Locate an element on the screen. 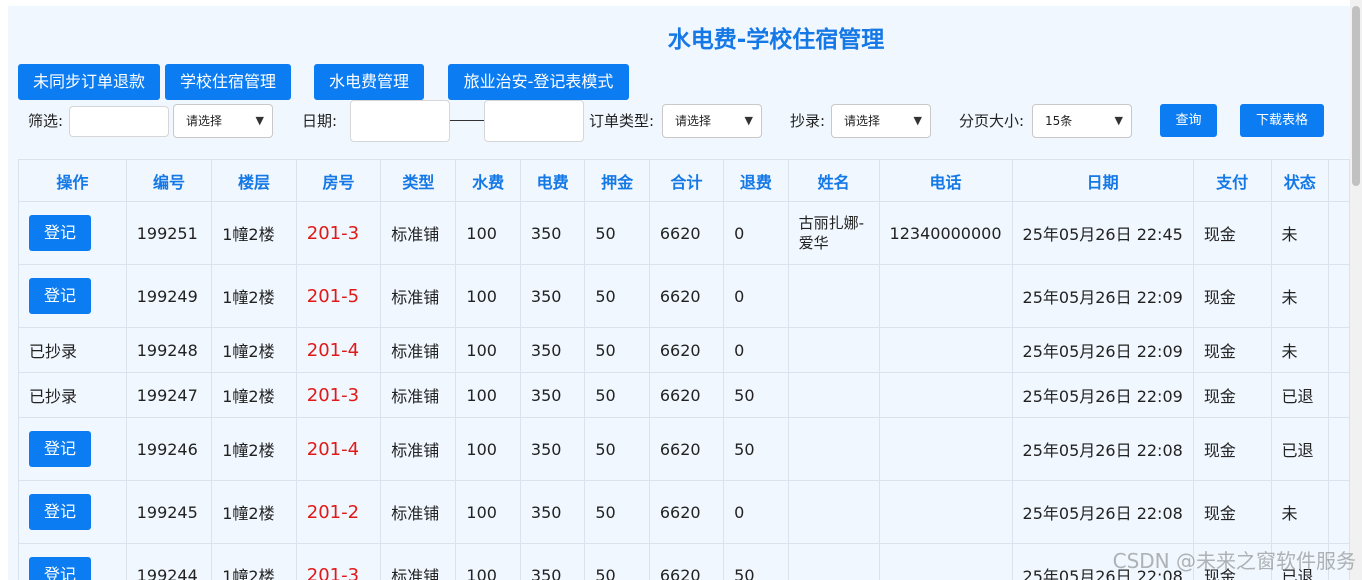 This screenshot has width=1362, height=580. room-cell: 201-3 is located at coordinates (338, 561).